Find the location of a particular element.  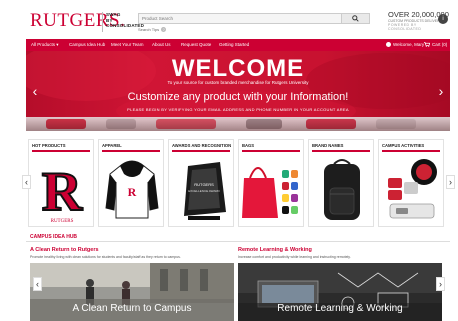

nav-request-quote: Request Quote is located at coordinates (196, 44).